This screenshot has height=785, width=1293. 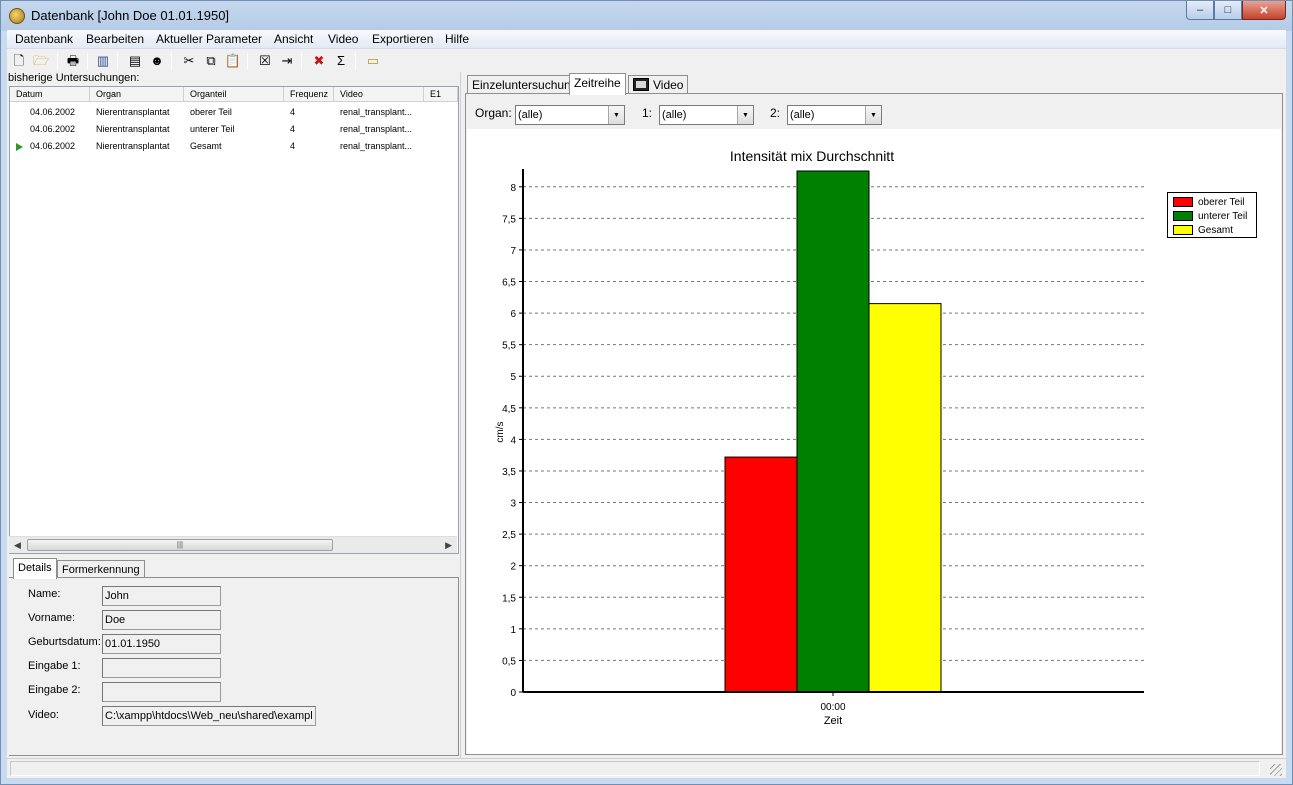 What do you see at coordinates (211, 61) in the screenshot?
I see `copy-icon: ⧉` at bounding box center [211, 61].